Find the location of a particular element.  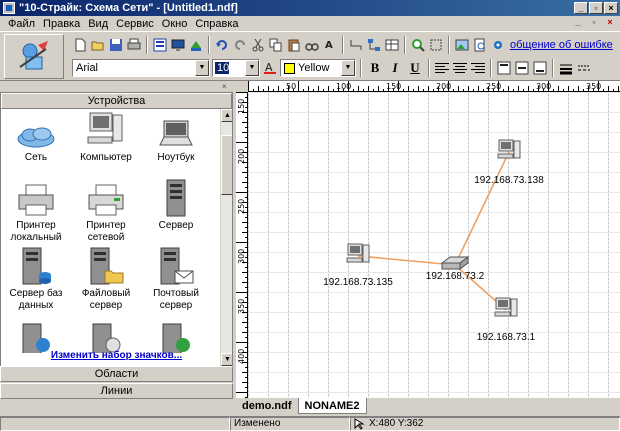

node-label: 192.168.73.1 is located at coordinates (506, 337).